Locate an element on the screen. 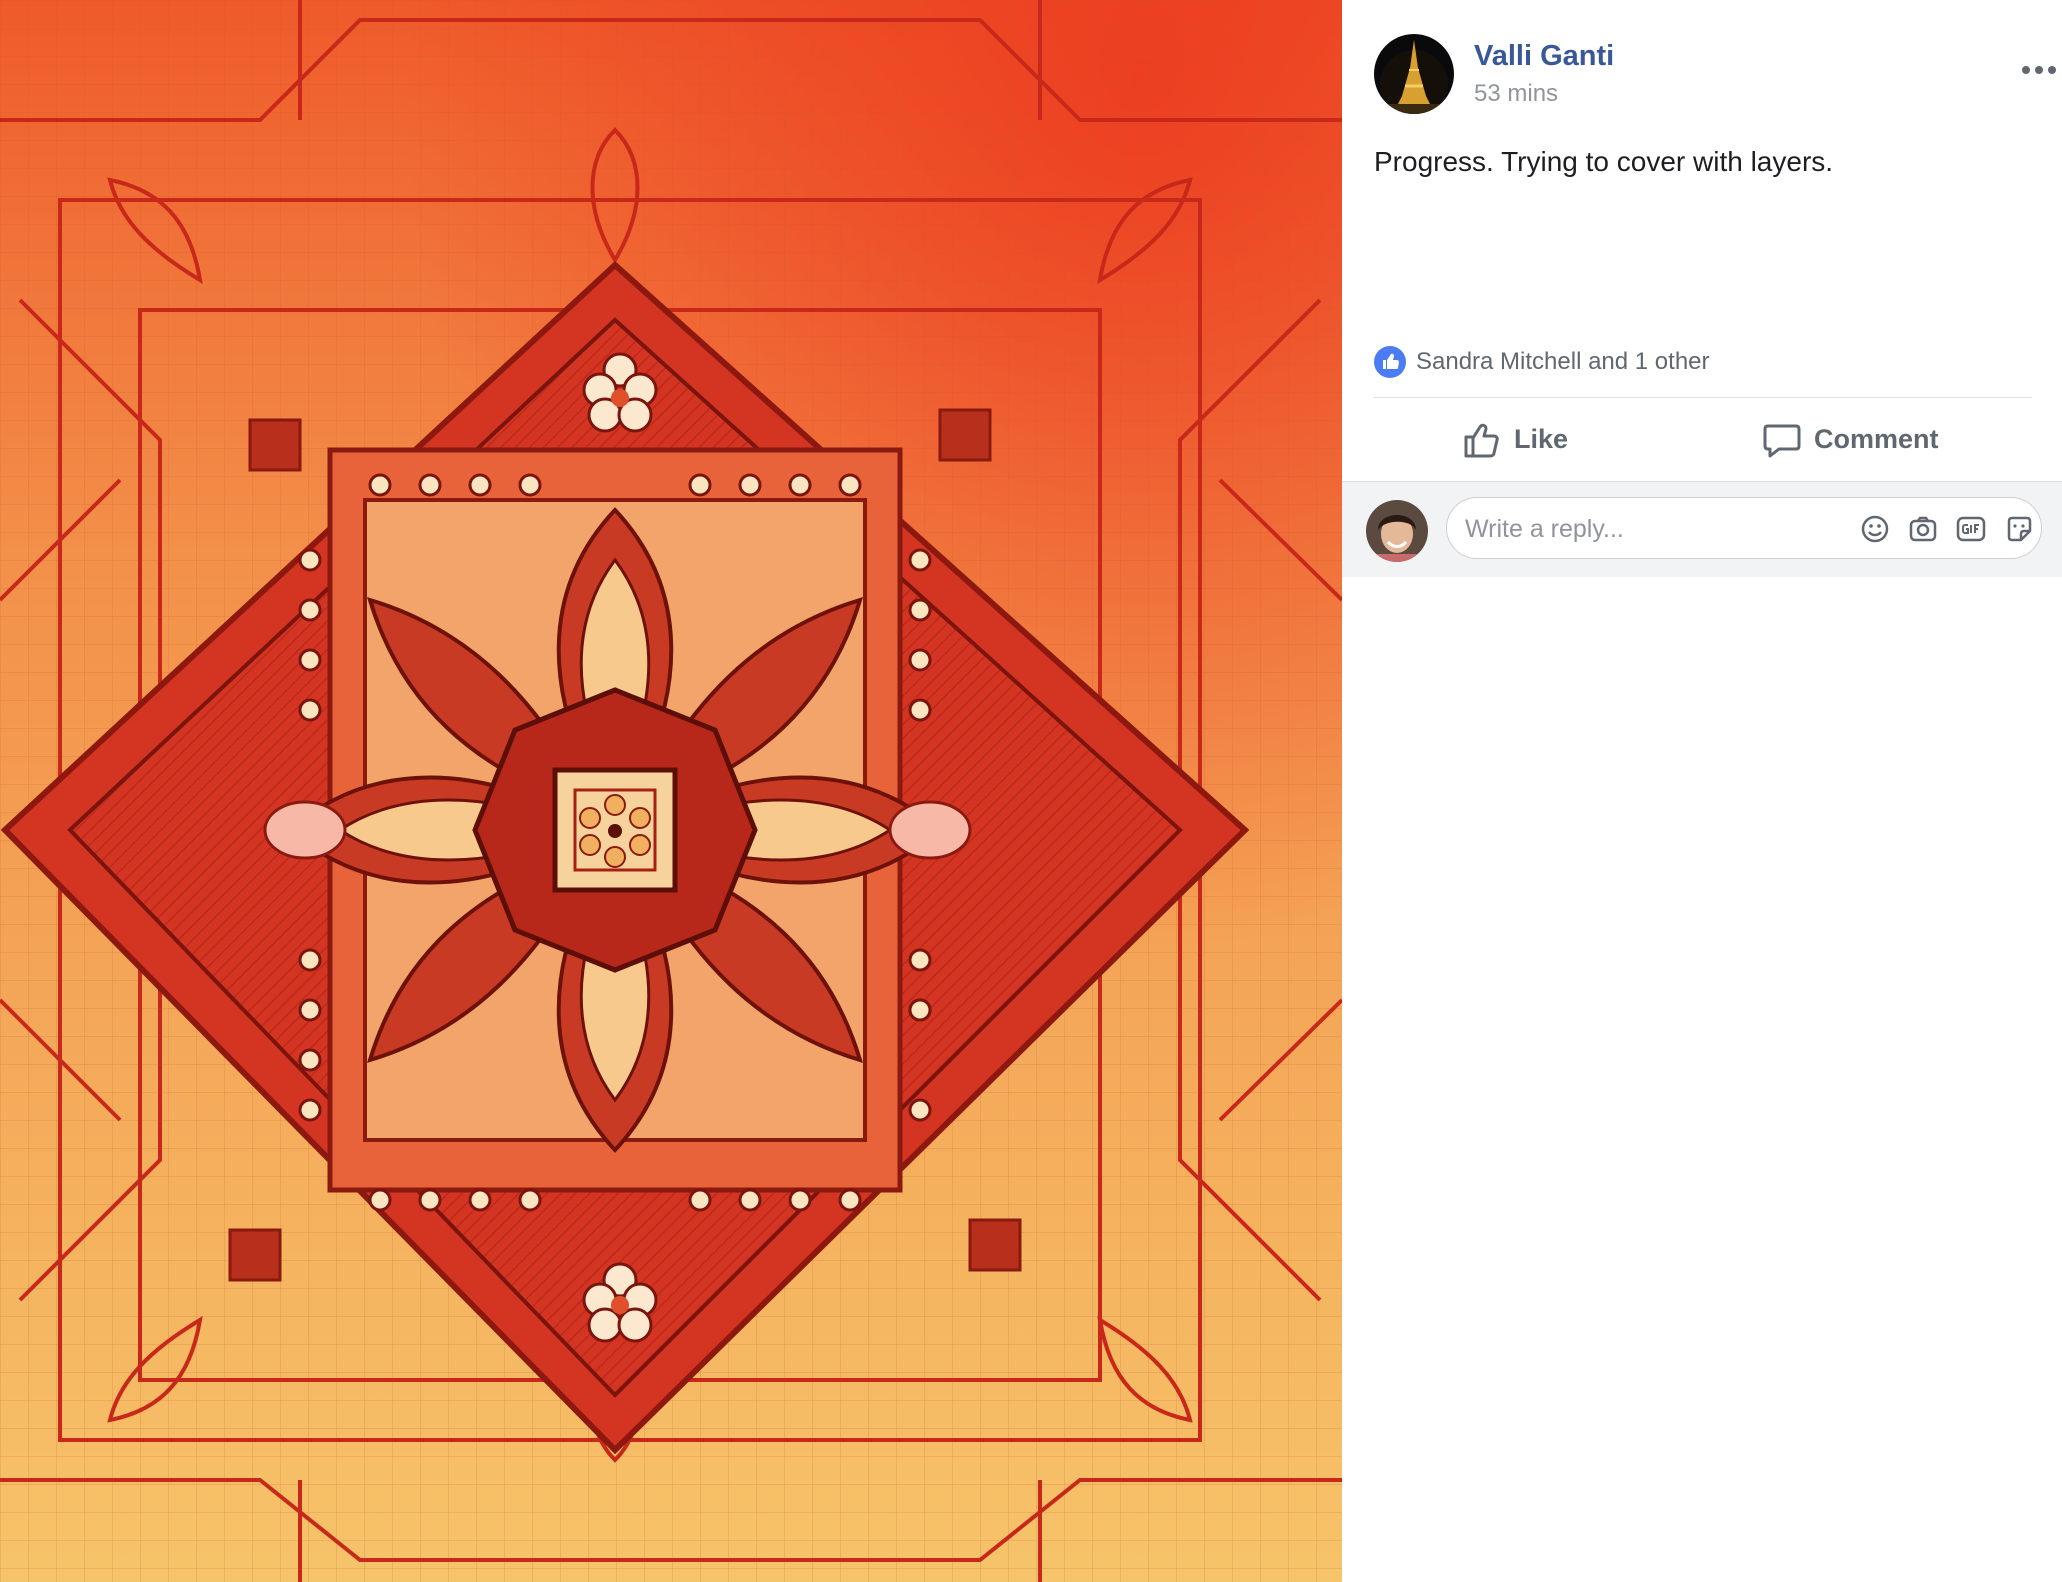  post-caption: Progress. Trying to cover with layers. is located at coordinates (1604, 161).